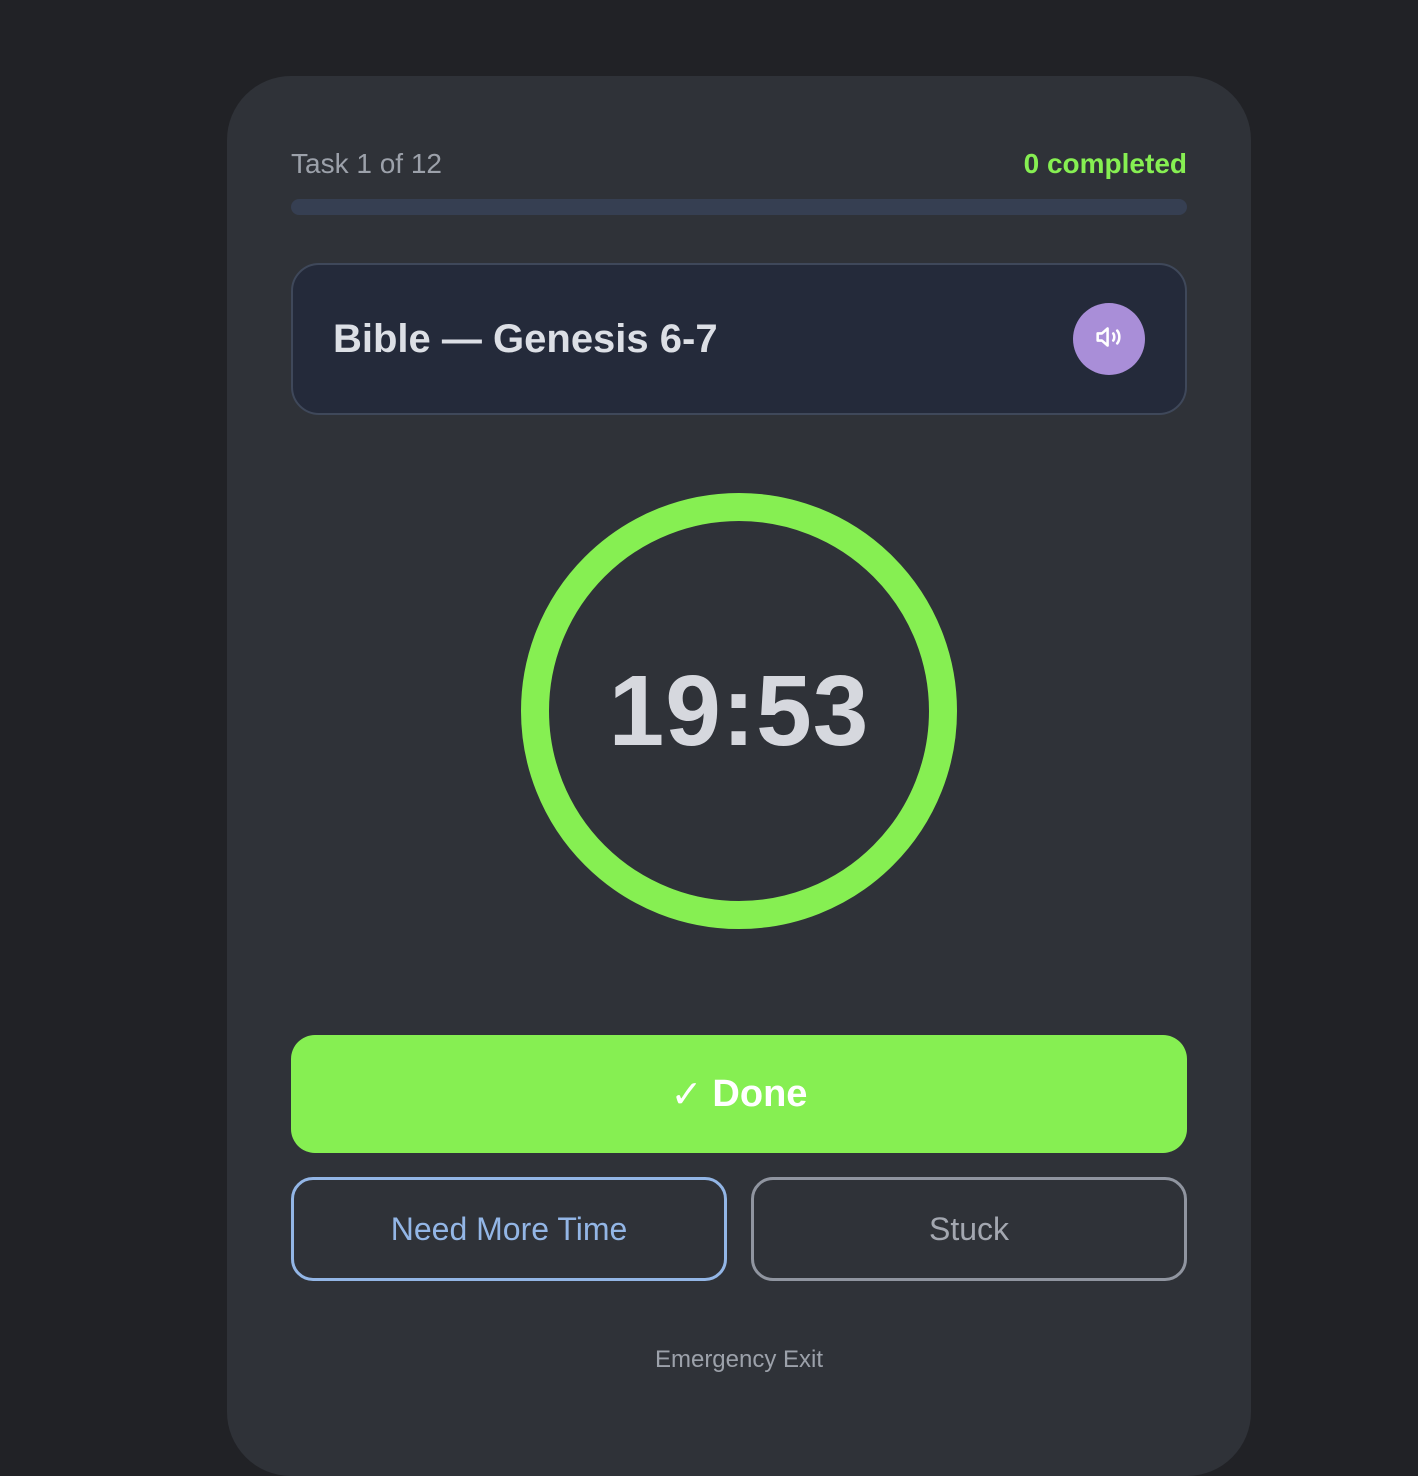  What do you see at coordinates (739, 164) in the screenshot?
I see `progress-header: Task 1 of 12 0 completed` at bounding box center [739, 164].